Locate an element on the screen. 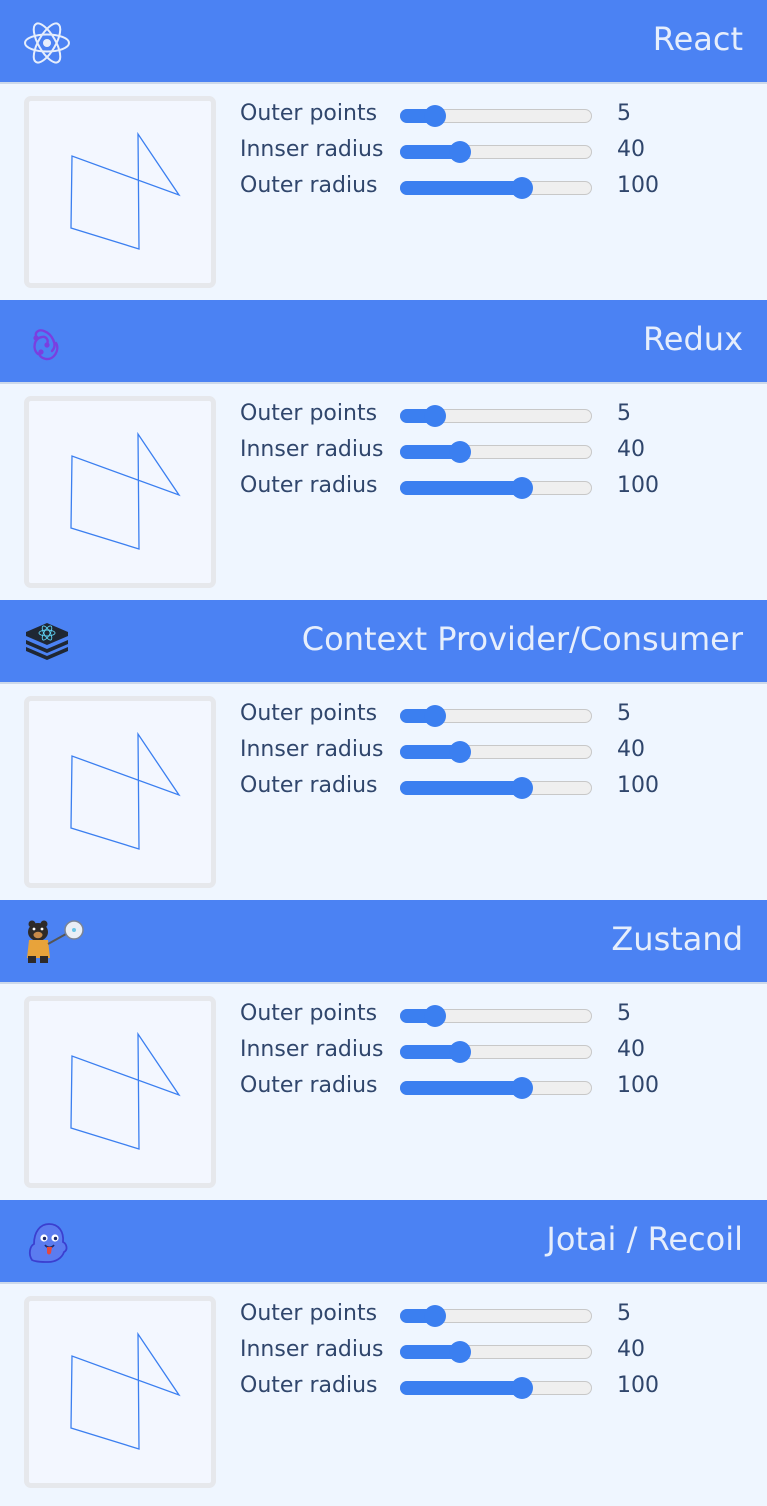  jotai-ghost-icon is located at coordinates (47, 1243).